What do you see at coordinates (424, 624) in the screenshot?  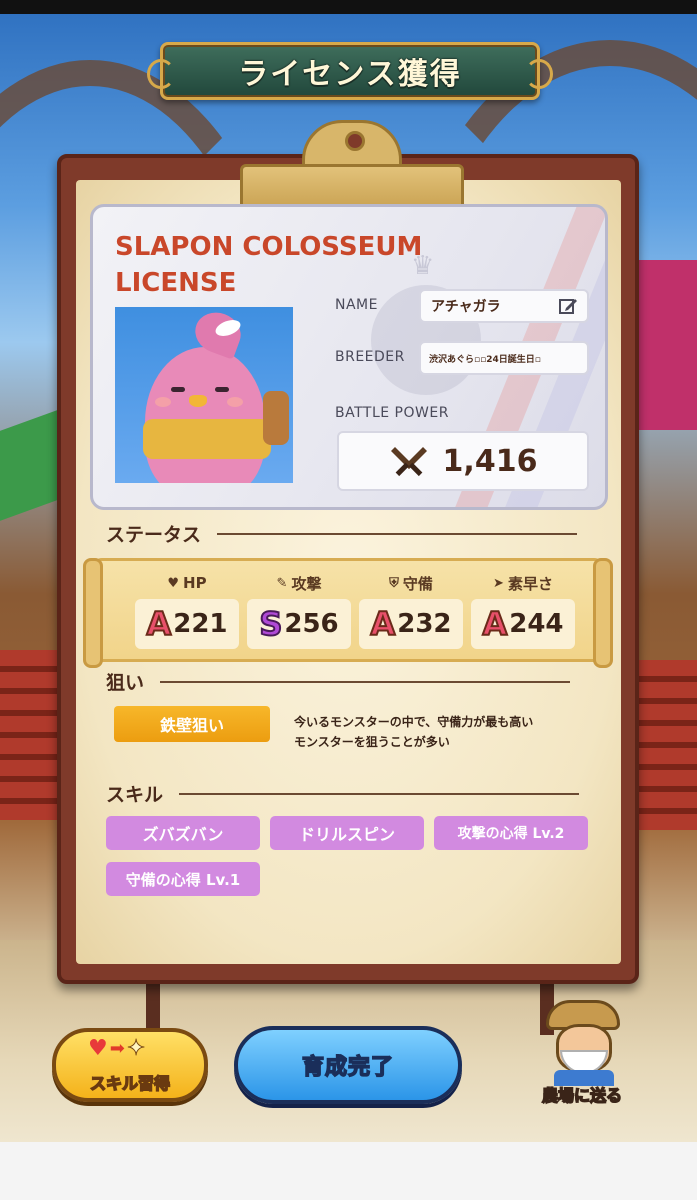 I see `stat-value: 232` at bounding box center [424, 624].